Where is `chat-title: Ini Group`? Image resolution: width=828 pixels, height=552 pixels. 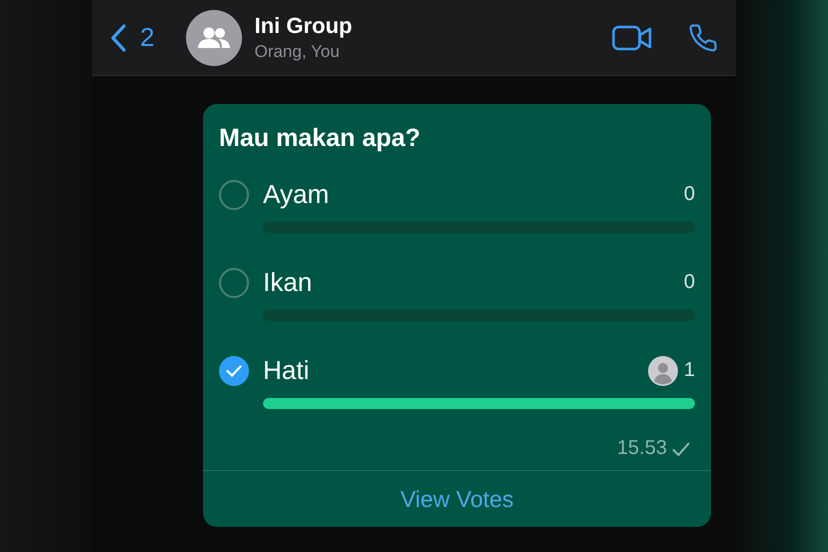 chat-title: Ini Group is located at coordinates (304, 26).